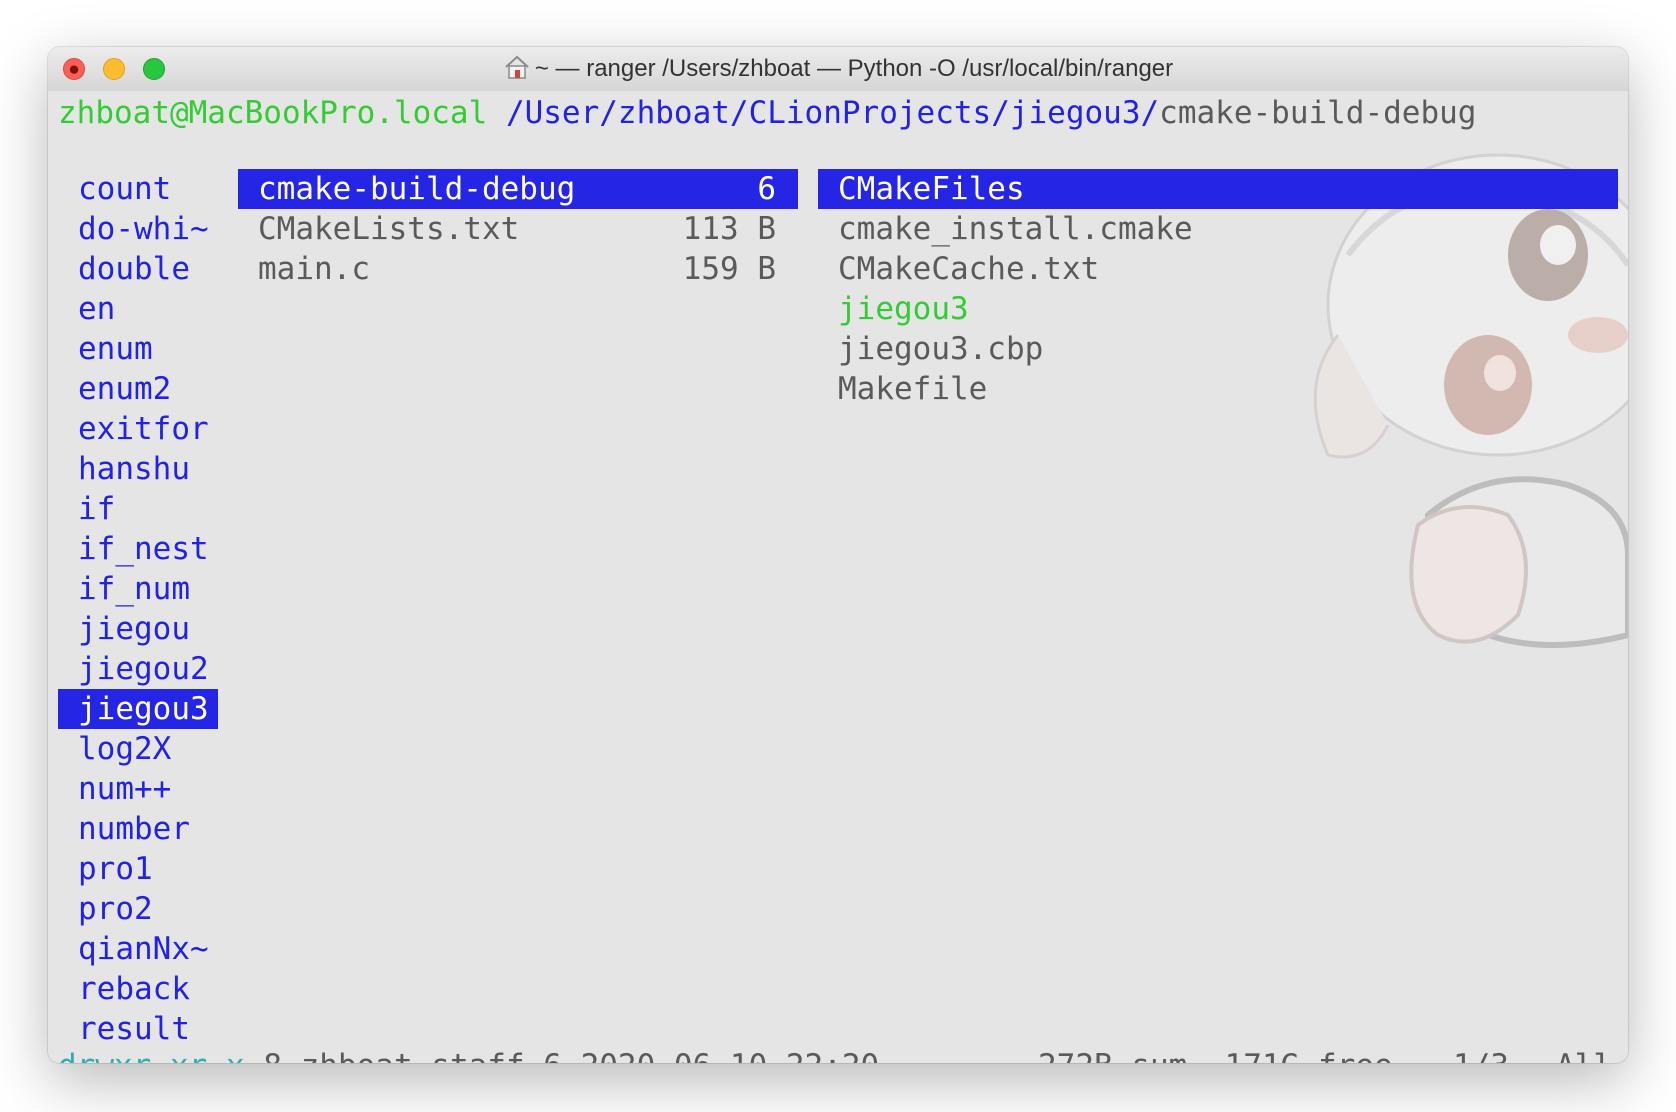  What do you see at coordinates (1318, 113) in the screenshot?
I see `current-dir-label: cmake-build-debug` at bounding box center [1318, 113].